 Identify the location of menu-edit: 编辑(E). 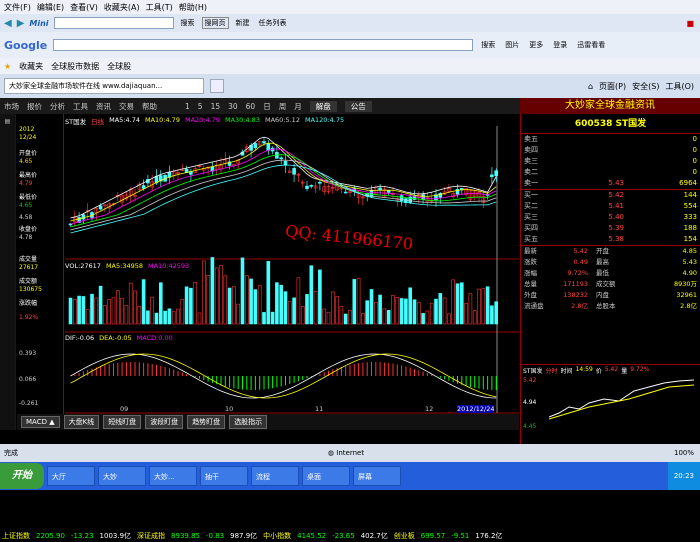
(50, 7).